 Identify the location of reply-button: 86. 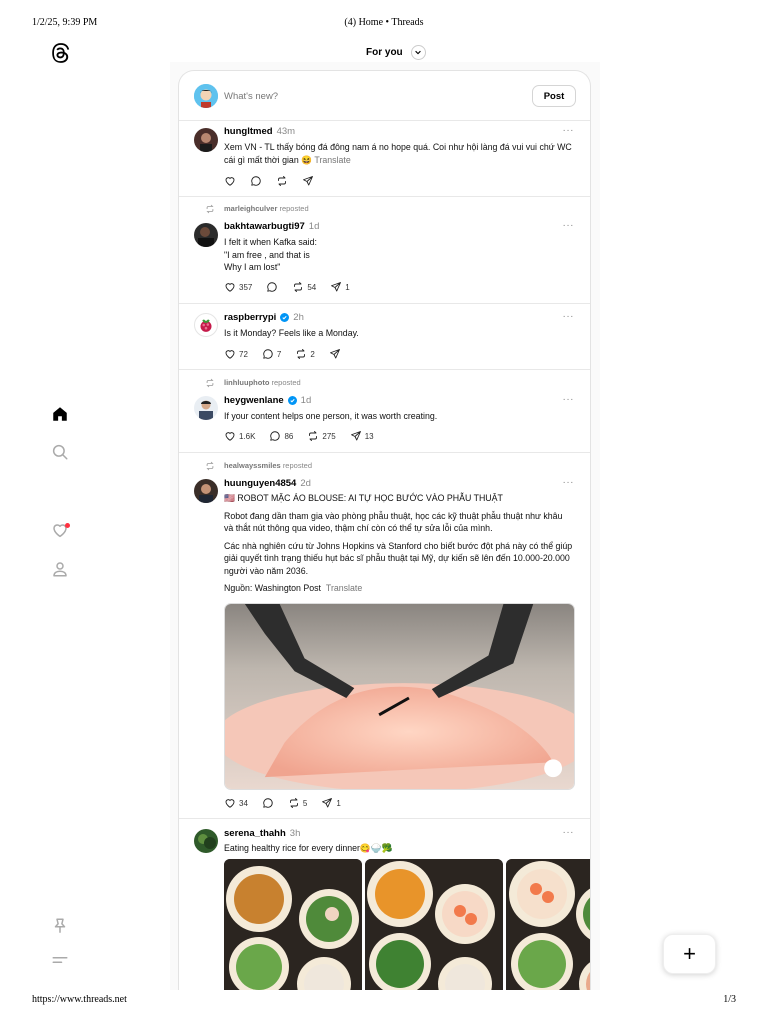
(281, 436).